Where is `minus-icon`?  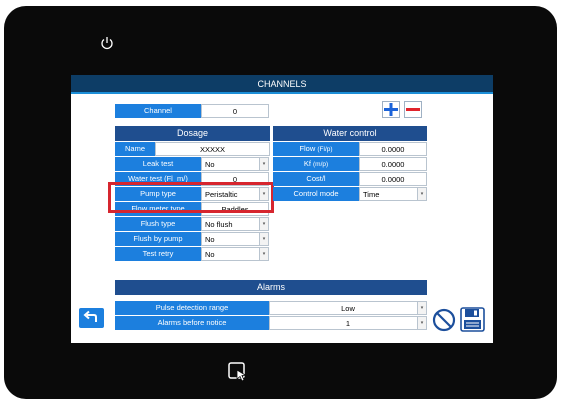 minus-icon is located at coordinates (413, 109).